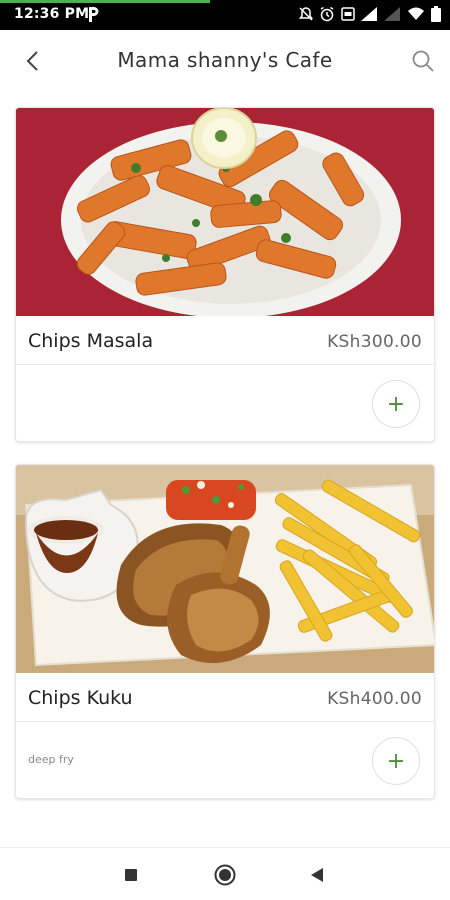  I want to click on page-title: Mama shanny's Cafe, so click(225, 60).